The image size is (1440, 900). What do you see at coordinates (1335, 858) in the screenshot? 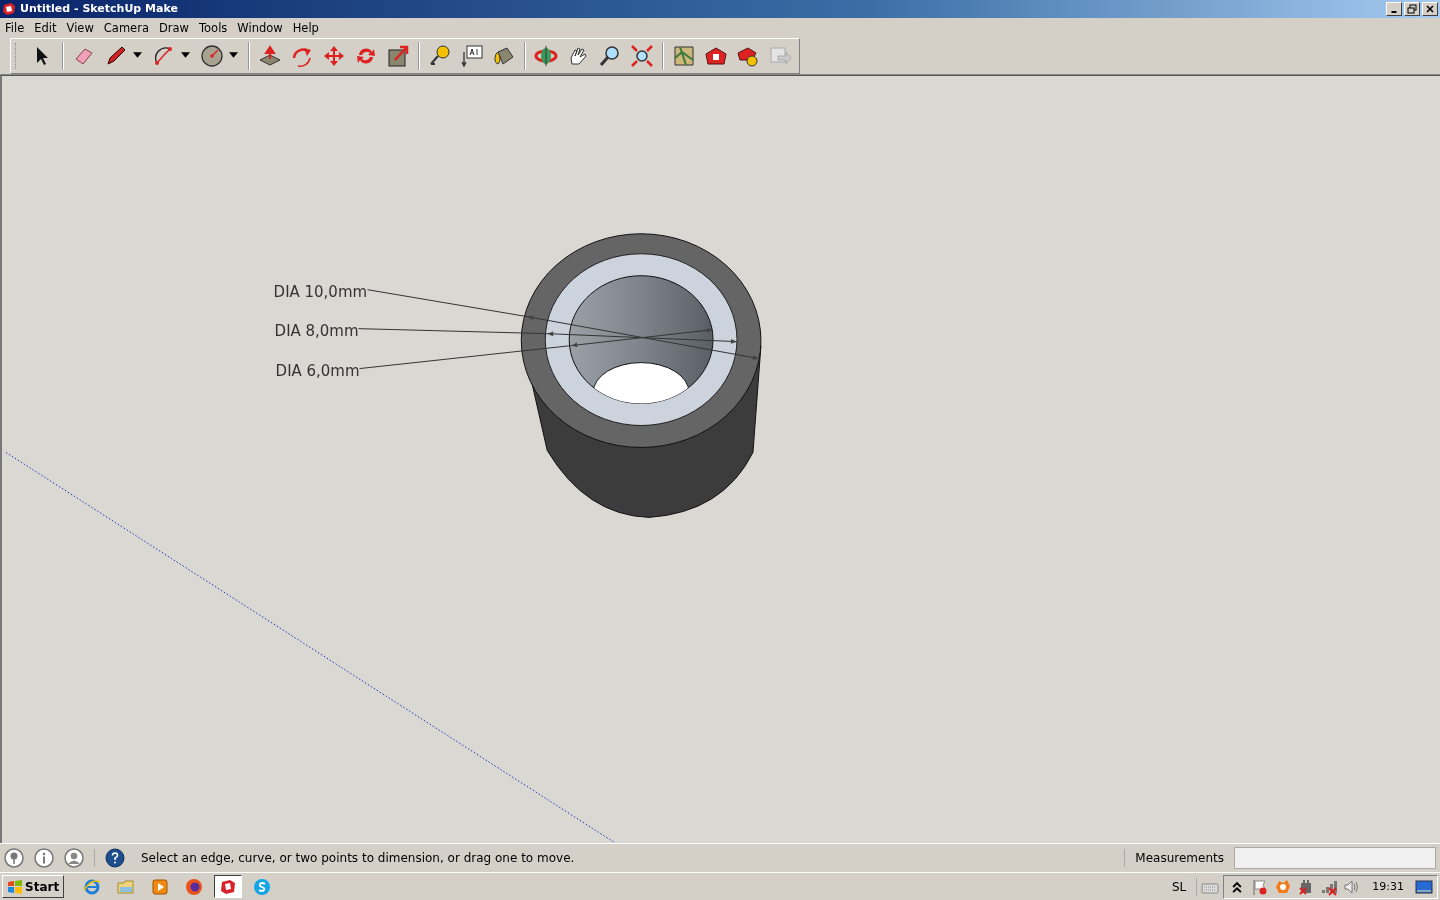
I see `measurements-field` at bounding box center [1335, 858].